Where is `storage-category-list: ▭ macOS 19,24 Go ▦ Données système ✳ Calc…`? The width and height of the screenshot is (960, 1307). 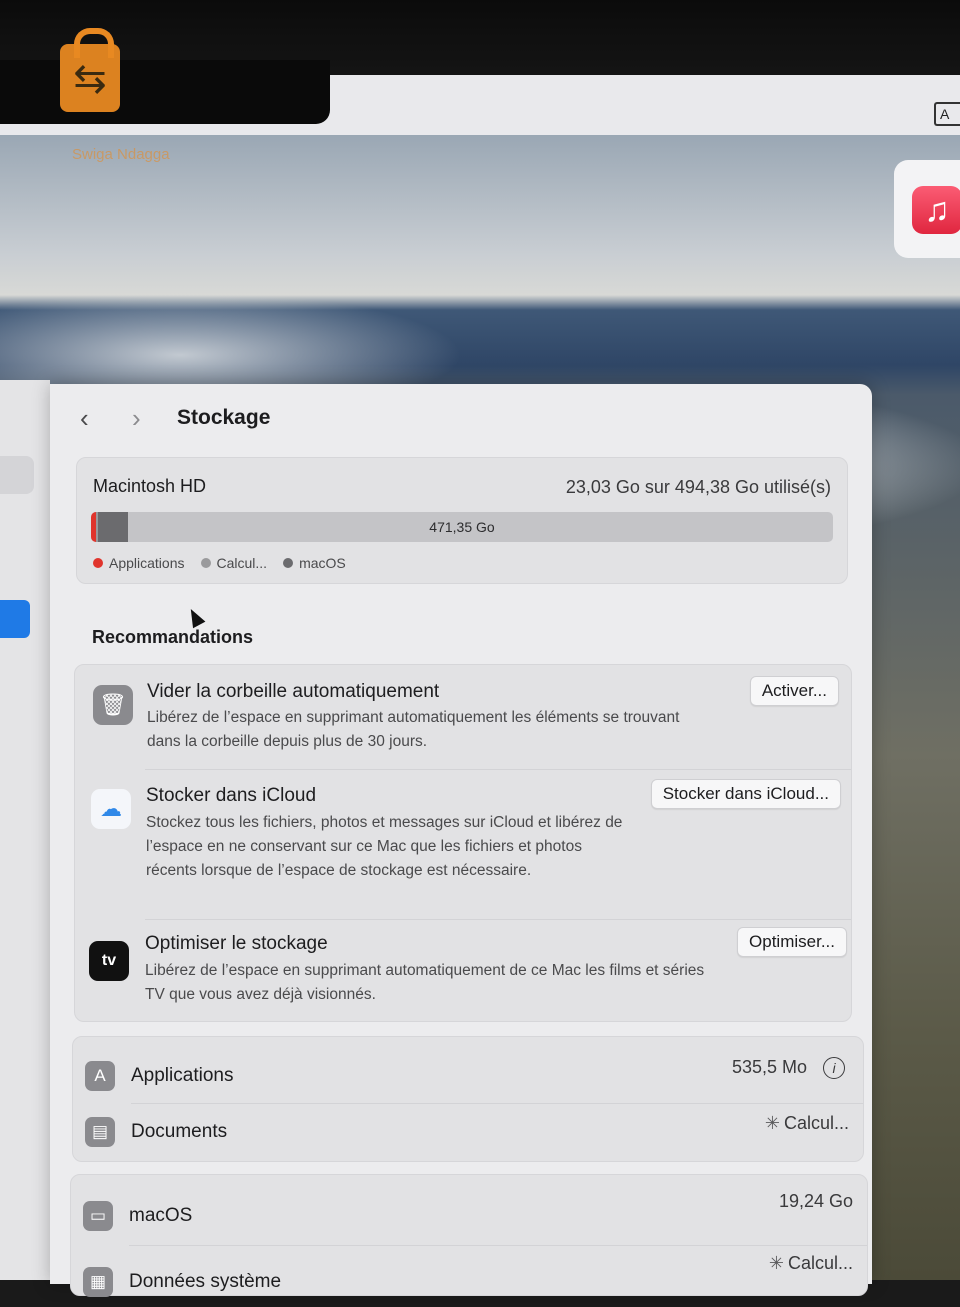 storage-category-list: ▭ macOS 19,24 Go ▦ Données système ✳ Calc… is located at coordinates (469, 1235).